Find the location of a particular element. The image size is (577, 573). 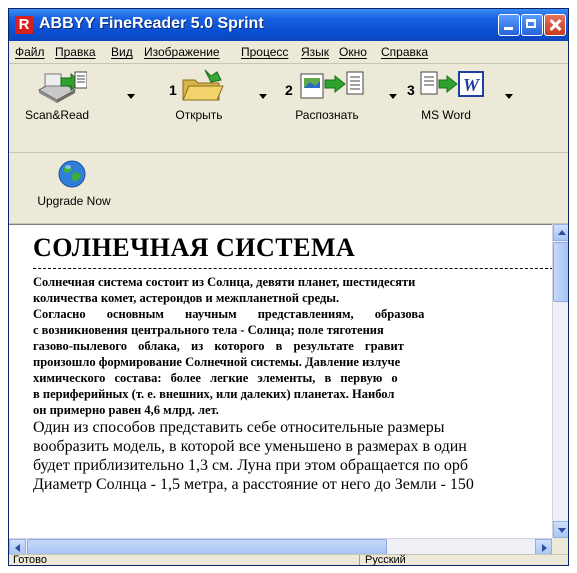

menu-help: Справка is located at coordinates (404, 52).